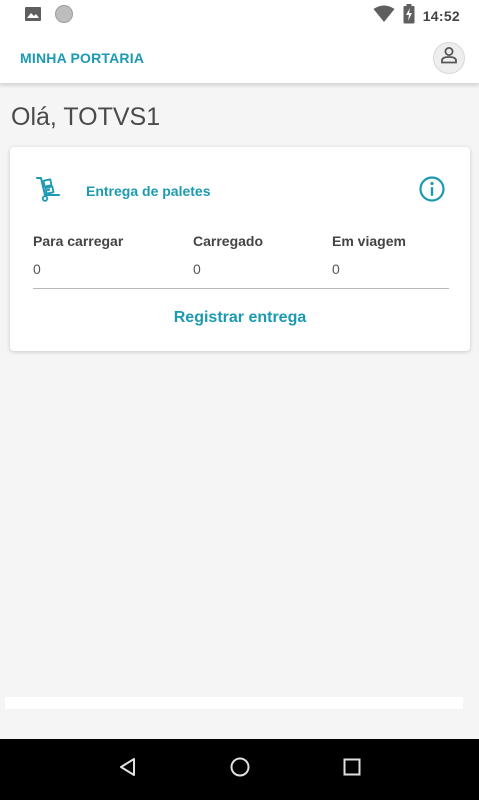  I want to click on home-icon, so click(240, 769).